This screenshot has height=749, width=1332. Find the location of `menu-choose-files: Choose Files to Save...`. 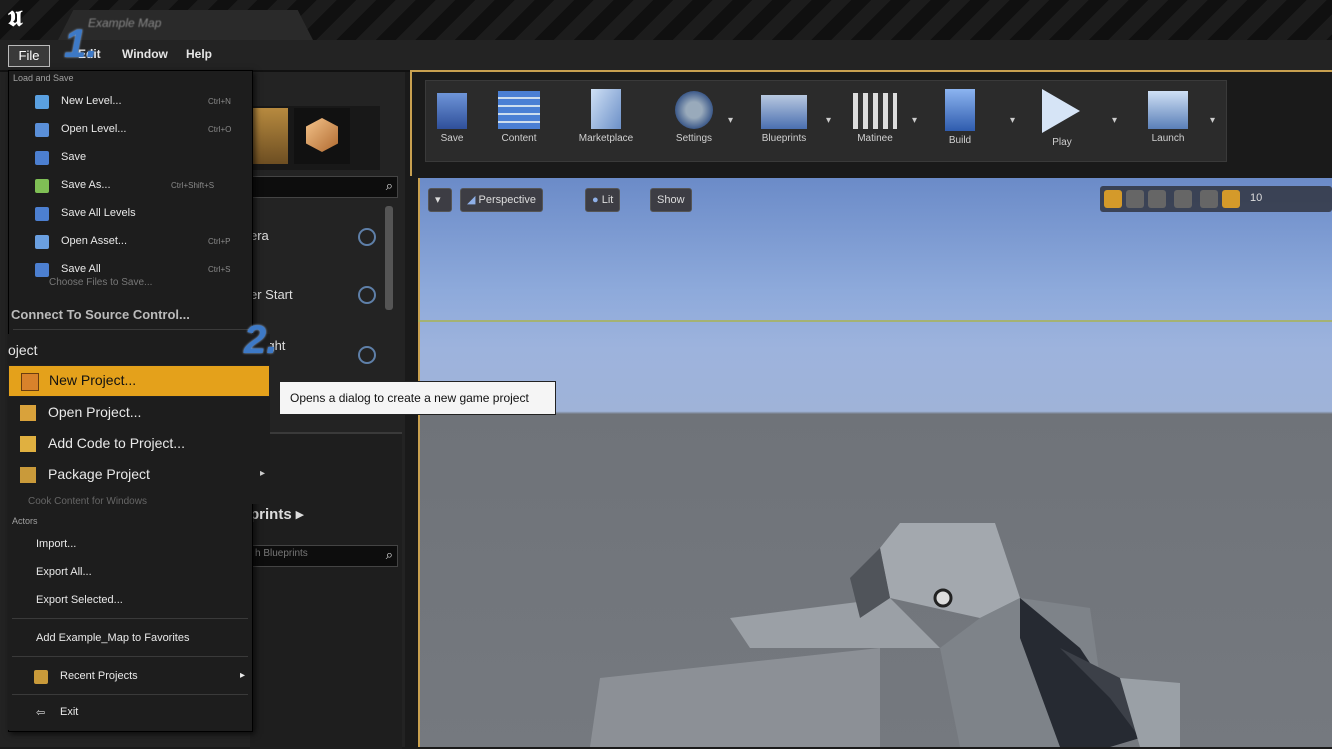

menu-choose-files: Choose Files to Save... is located at coordinates (100, 282).